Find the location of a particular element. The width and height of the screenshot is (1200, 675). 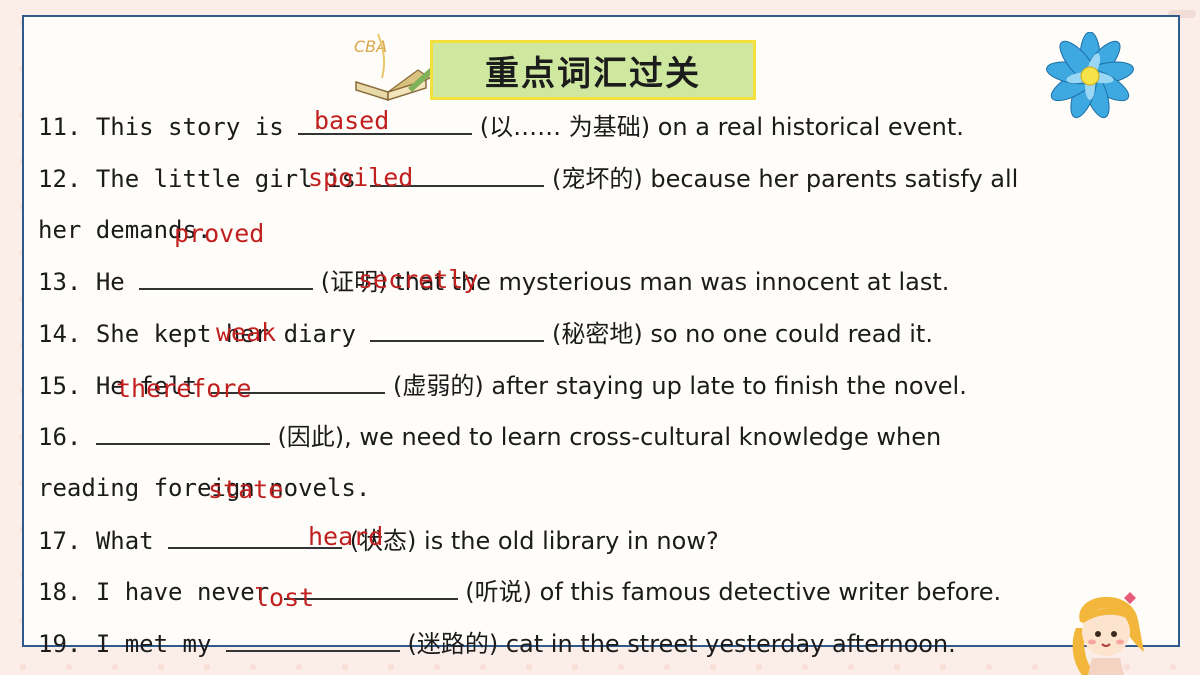

answer-text: state is located at coordinates (246, 489).